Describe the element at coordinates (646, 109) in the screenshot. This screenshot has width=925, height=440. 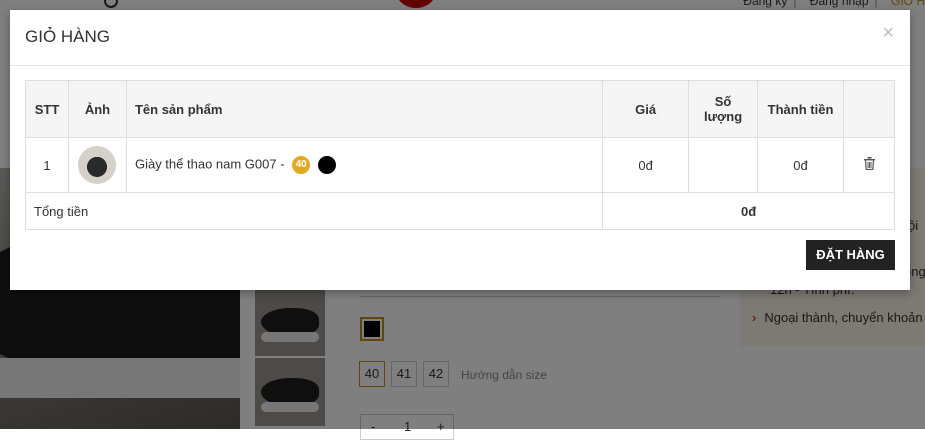
I see `column-header-price: Giá` at that location.